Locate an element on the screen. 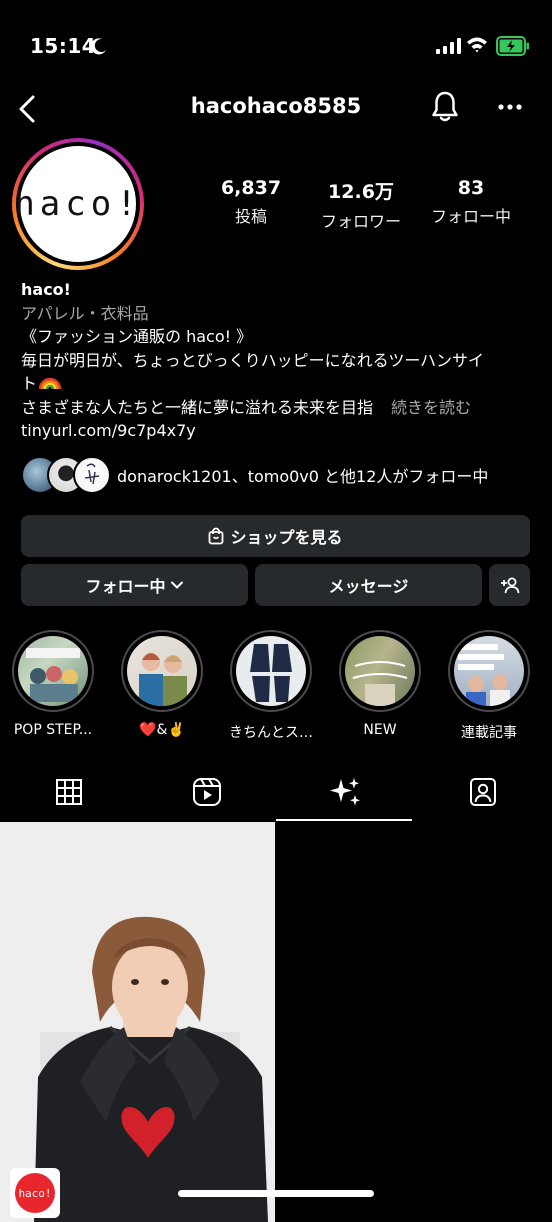 The image size is (552, 1222). shopping-bag-icon is located at coordinates (216, 536).